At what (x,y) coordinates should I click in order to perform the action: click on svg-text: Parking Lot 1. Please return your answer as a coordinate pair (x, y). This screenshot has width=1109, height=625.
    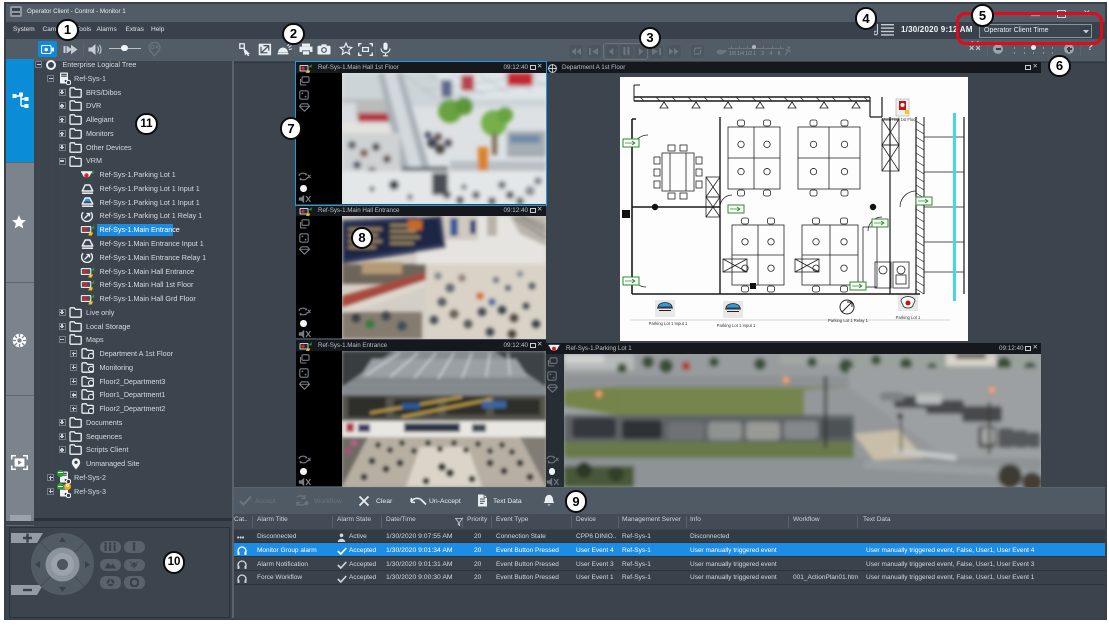
    Looking at the image, I should click on (908, 317).